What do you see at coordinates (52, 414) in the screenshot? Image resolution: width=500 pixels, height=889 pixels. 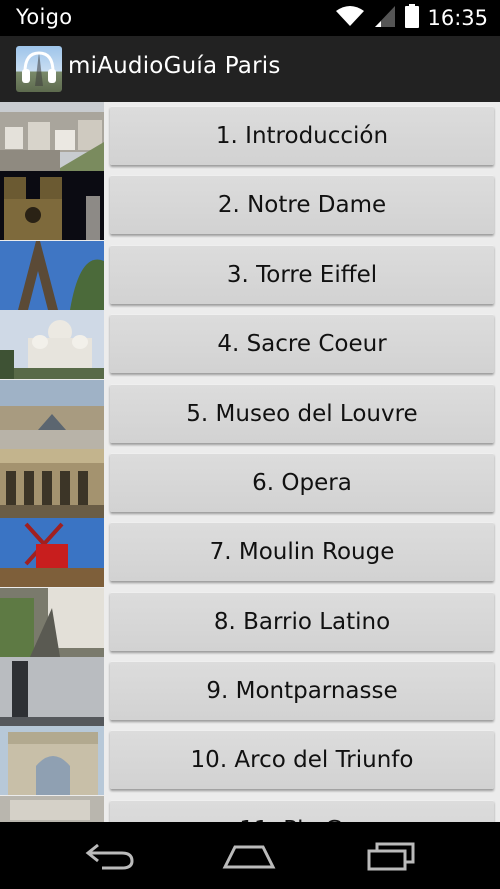 I see `louvre-thumbnail` at bounding box center [52, 414].